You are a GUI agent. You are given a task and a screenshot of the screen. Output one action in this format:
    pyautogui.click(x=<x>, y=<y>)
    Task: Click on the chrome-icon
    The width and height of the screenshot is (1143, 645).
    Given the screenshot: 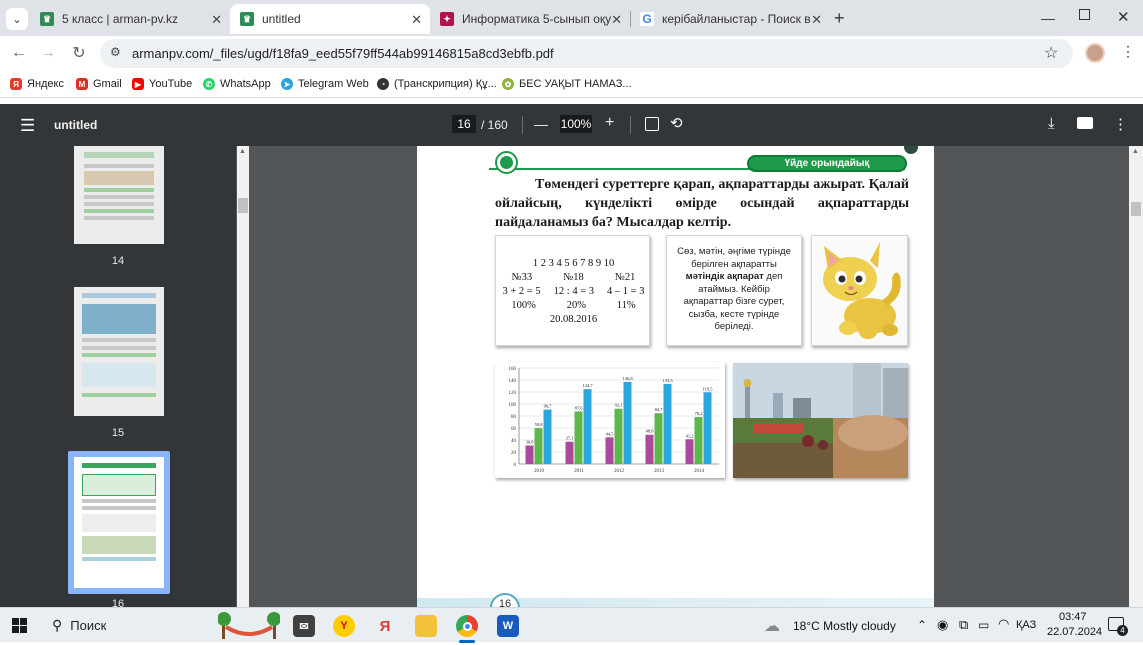 What is the action you would take?
    pyautogui.click(x=467, y=626)
    